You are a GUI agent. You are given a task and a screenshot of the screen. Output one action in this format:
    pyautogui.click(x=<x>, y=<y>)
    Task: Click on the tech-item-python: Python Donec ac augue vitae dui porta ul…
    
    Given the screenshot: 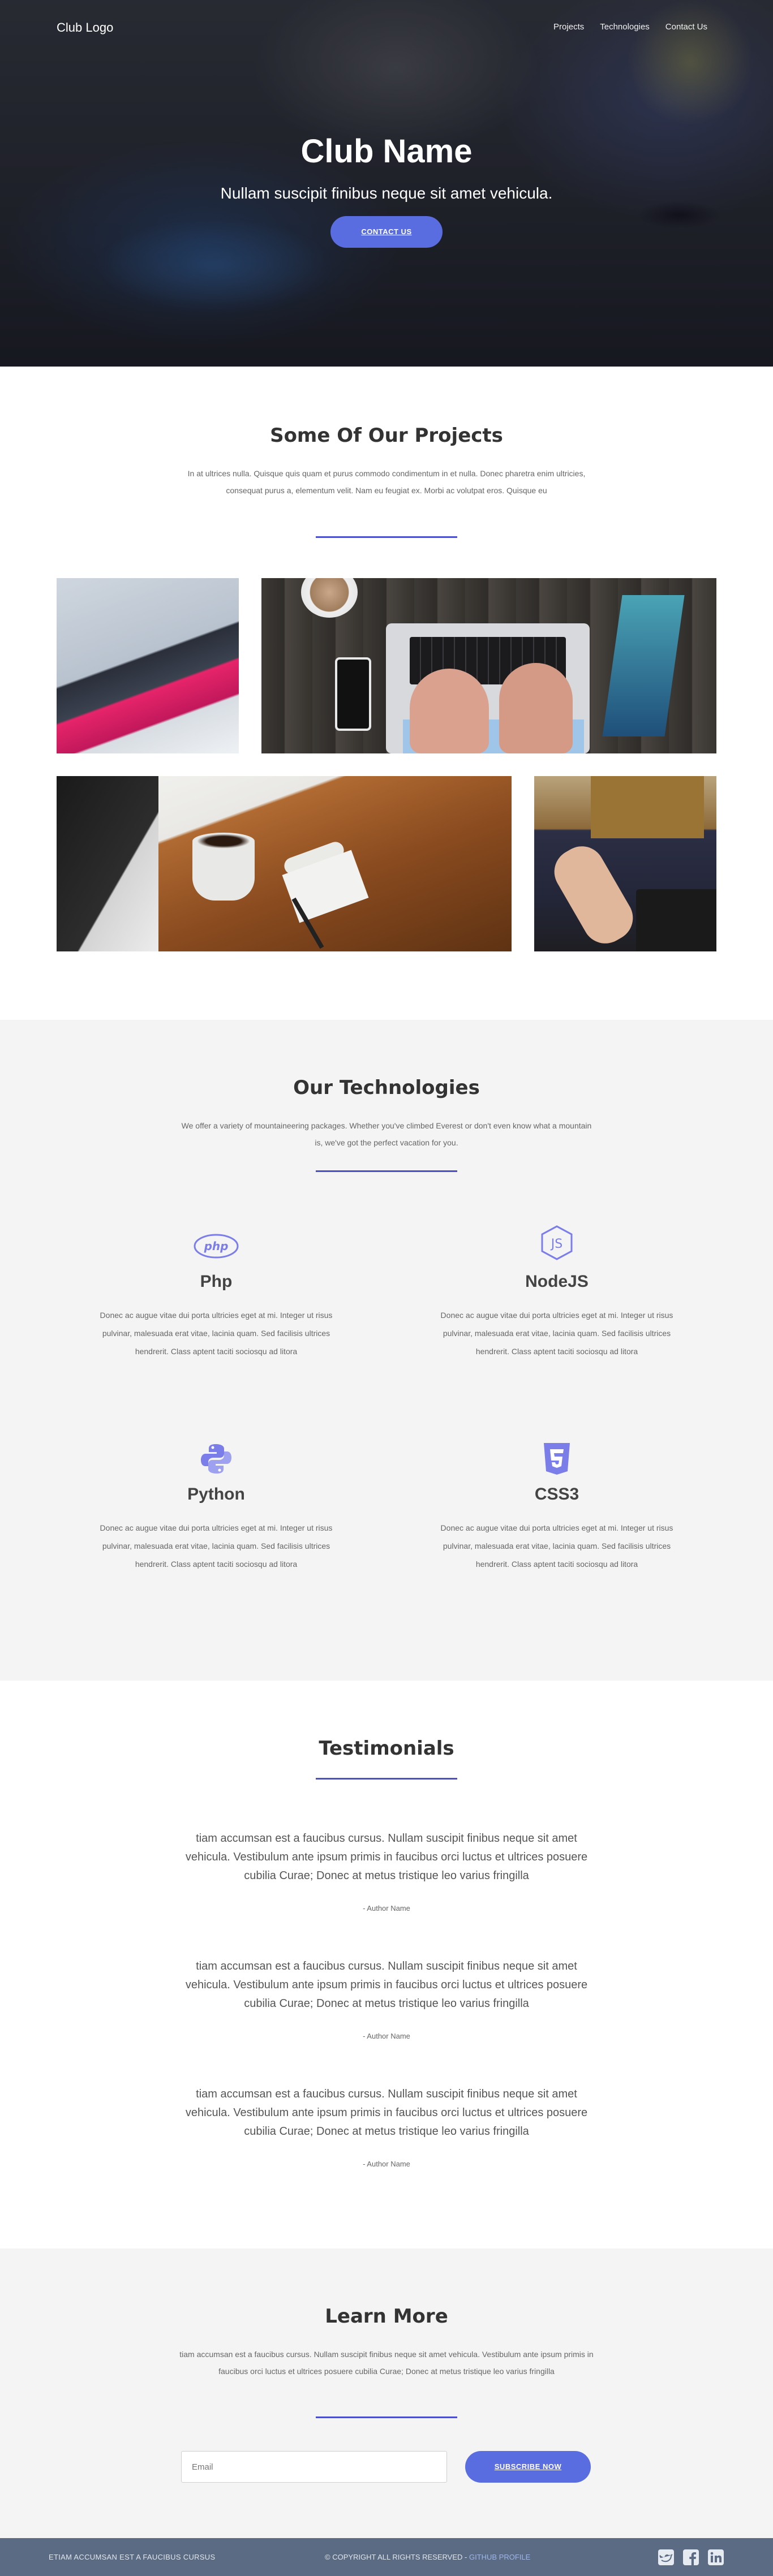 What is the action you would take?
    pyautogui.click(x=216, y=1527)
    